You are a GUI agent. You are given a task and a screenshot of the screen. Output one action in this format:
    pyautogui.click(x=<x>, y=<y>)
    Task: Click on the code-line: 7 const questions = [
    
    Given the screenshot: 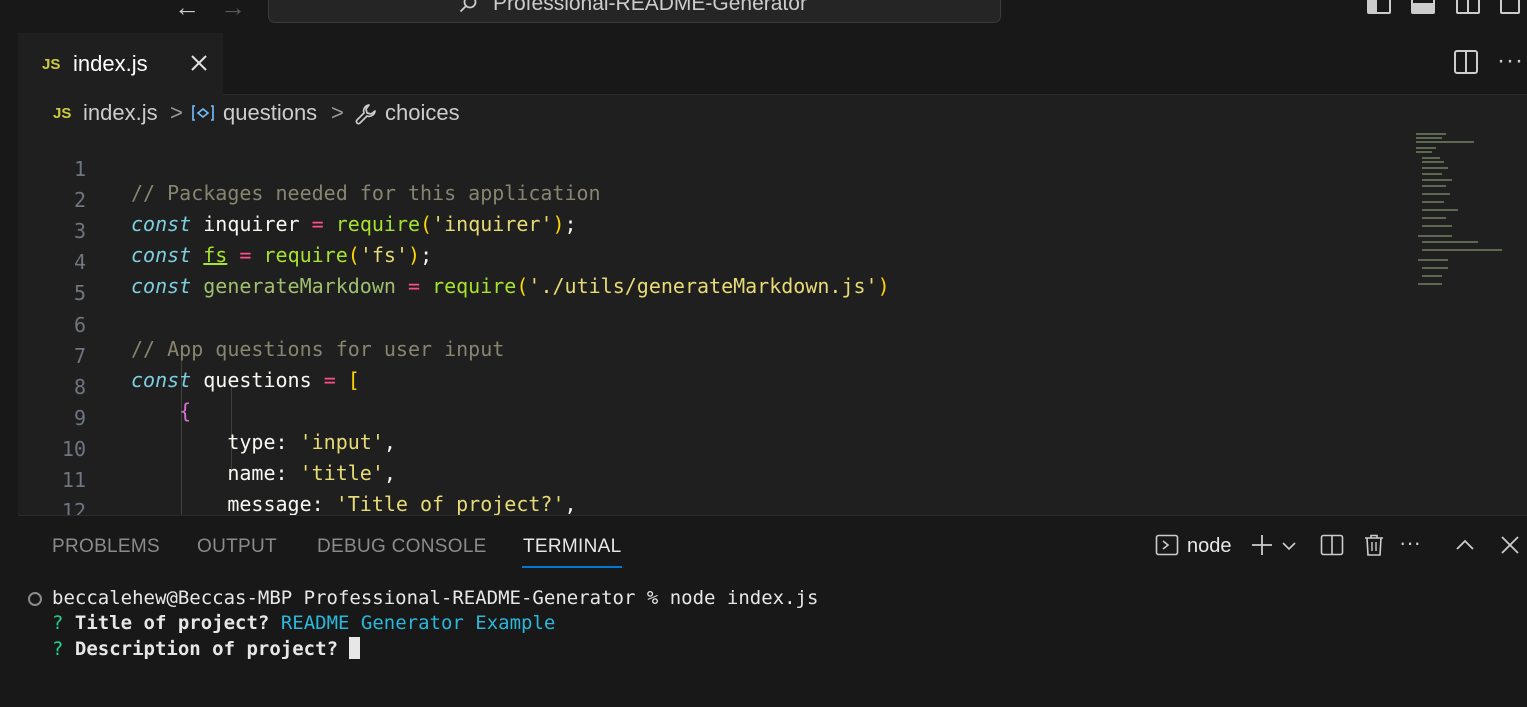 What is the action you would take?
    pyautogui.click(x=708, y=356)
    